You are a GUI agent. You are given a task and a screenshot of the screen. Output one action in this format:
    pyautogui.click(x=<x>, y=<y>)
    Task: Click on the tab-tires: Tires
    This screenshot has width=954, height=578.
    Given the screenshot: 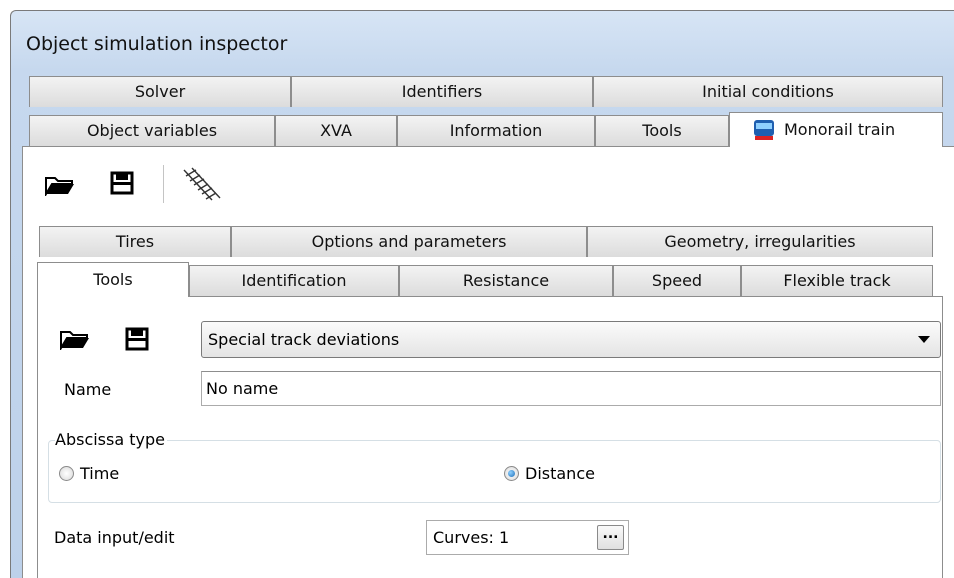 What is the action you would take?
    pyautogui.click(x=135, y=241)
    